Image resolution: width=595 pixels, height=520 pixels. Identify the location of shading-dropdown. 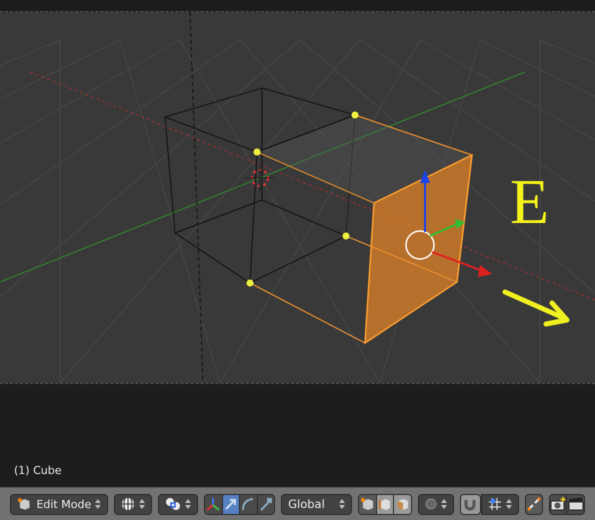
(133, 504).